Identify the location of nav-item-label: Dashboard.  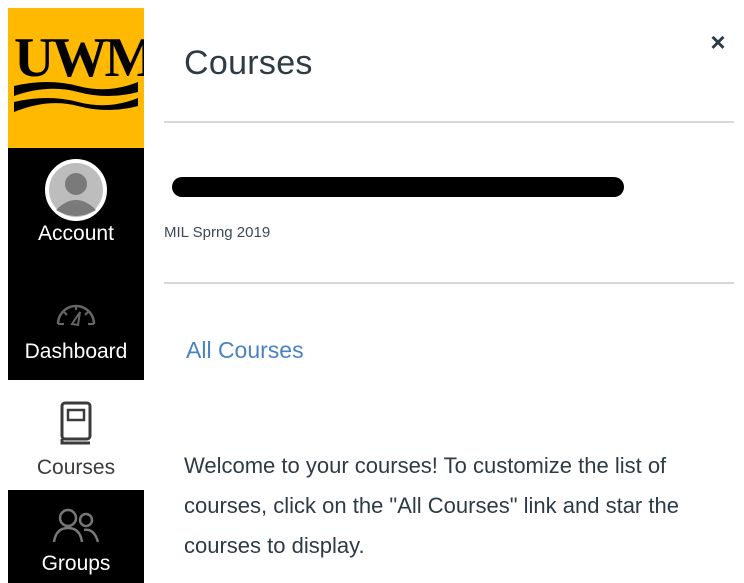
(76, 351).